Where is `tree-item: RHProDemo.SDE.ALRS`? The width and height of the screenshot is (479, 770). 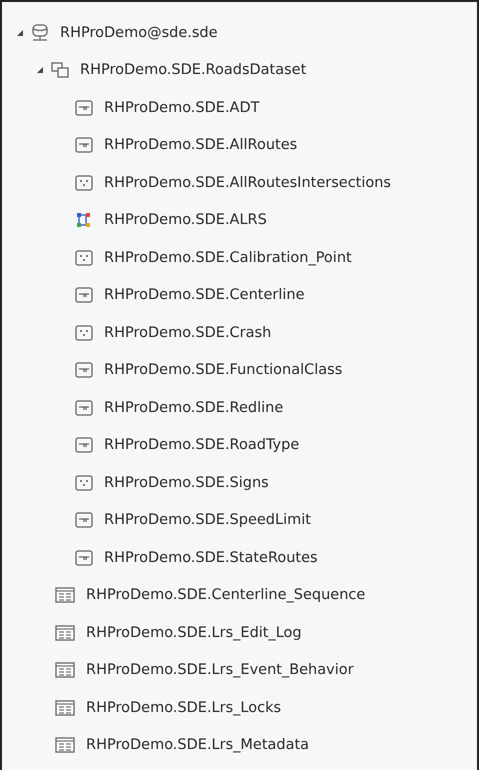 tree-item: RHProDemo.SDE.ALRS is located at coordinates (185, 220).